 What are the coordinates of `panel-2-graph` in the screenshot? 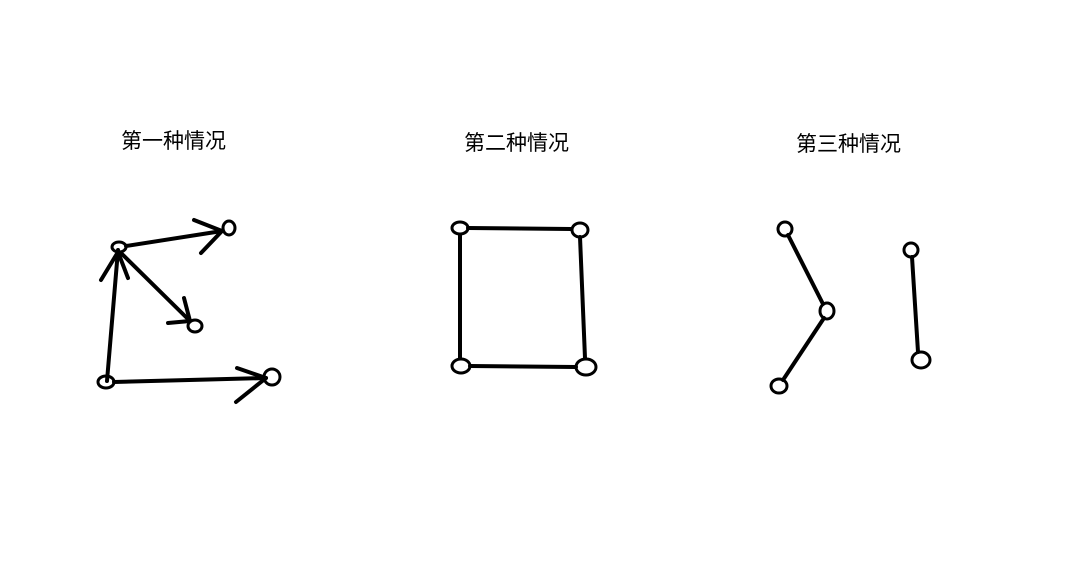 It's located at (524, 298).